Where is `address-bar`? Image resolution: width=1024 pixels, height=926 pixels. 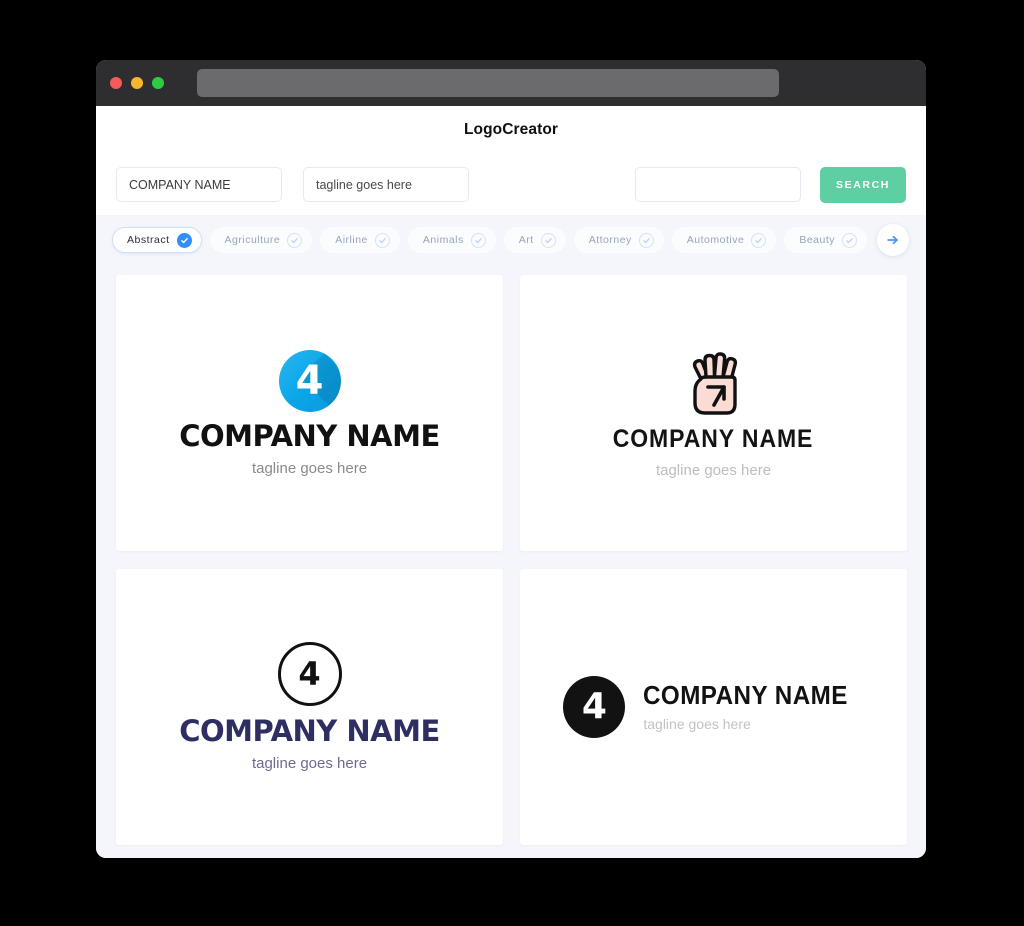 address-bar is located at coordinates (488, 83).